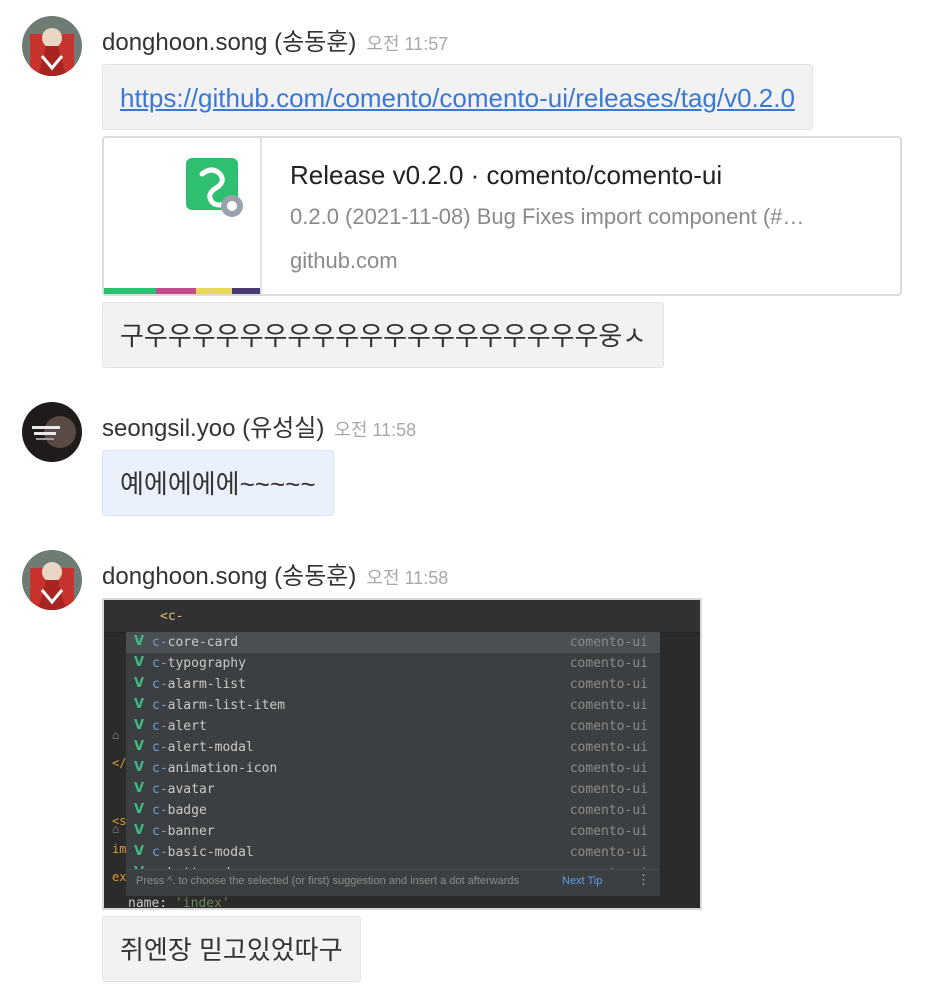  Describe the element at coordinates (393, 789) in the screenshot. I see `suggestion-row: Vc-avatar comento-ui` at that location.